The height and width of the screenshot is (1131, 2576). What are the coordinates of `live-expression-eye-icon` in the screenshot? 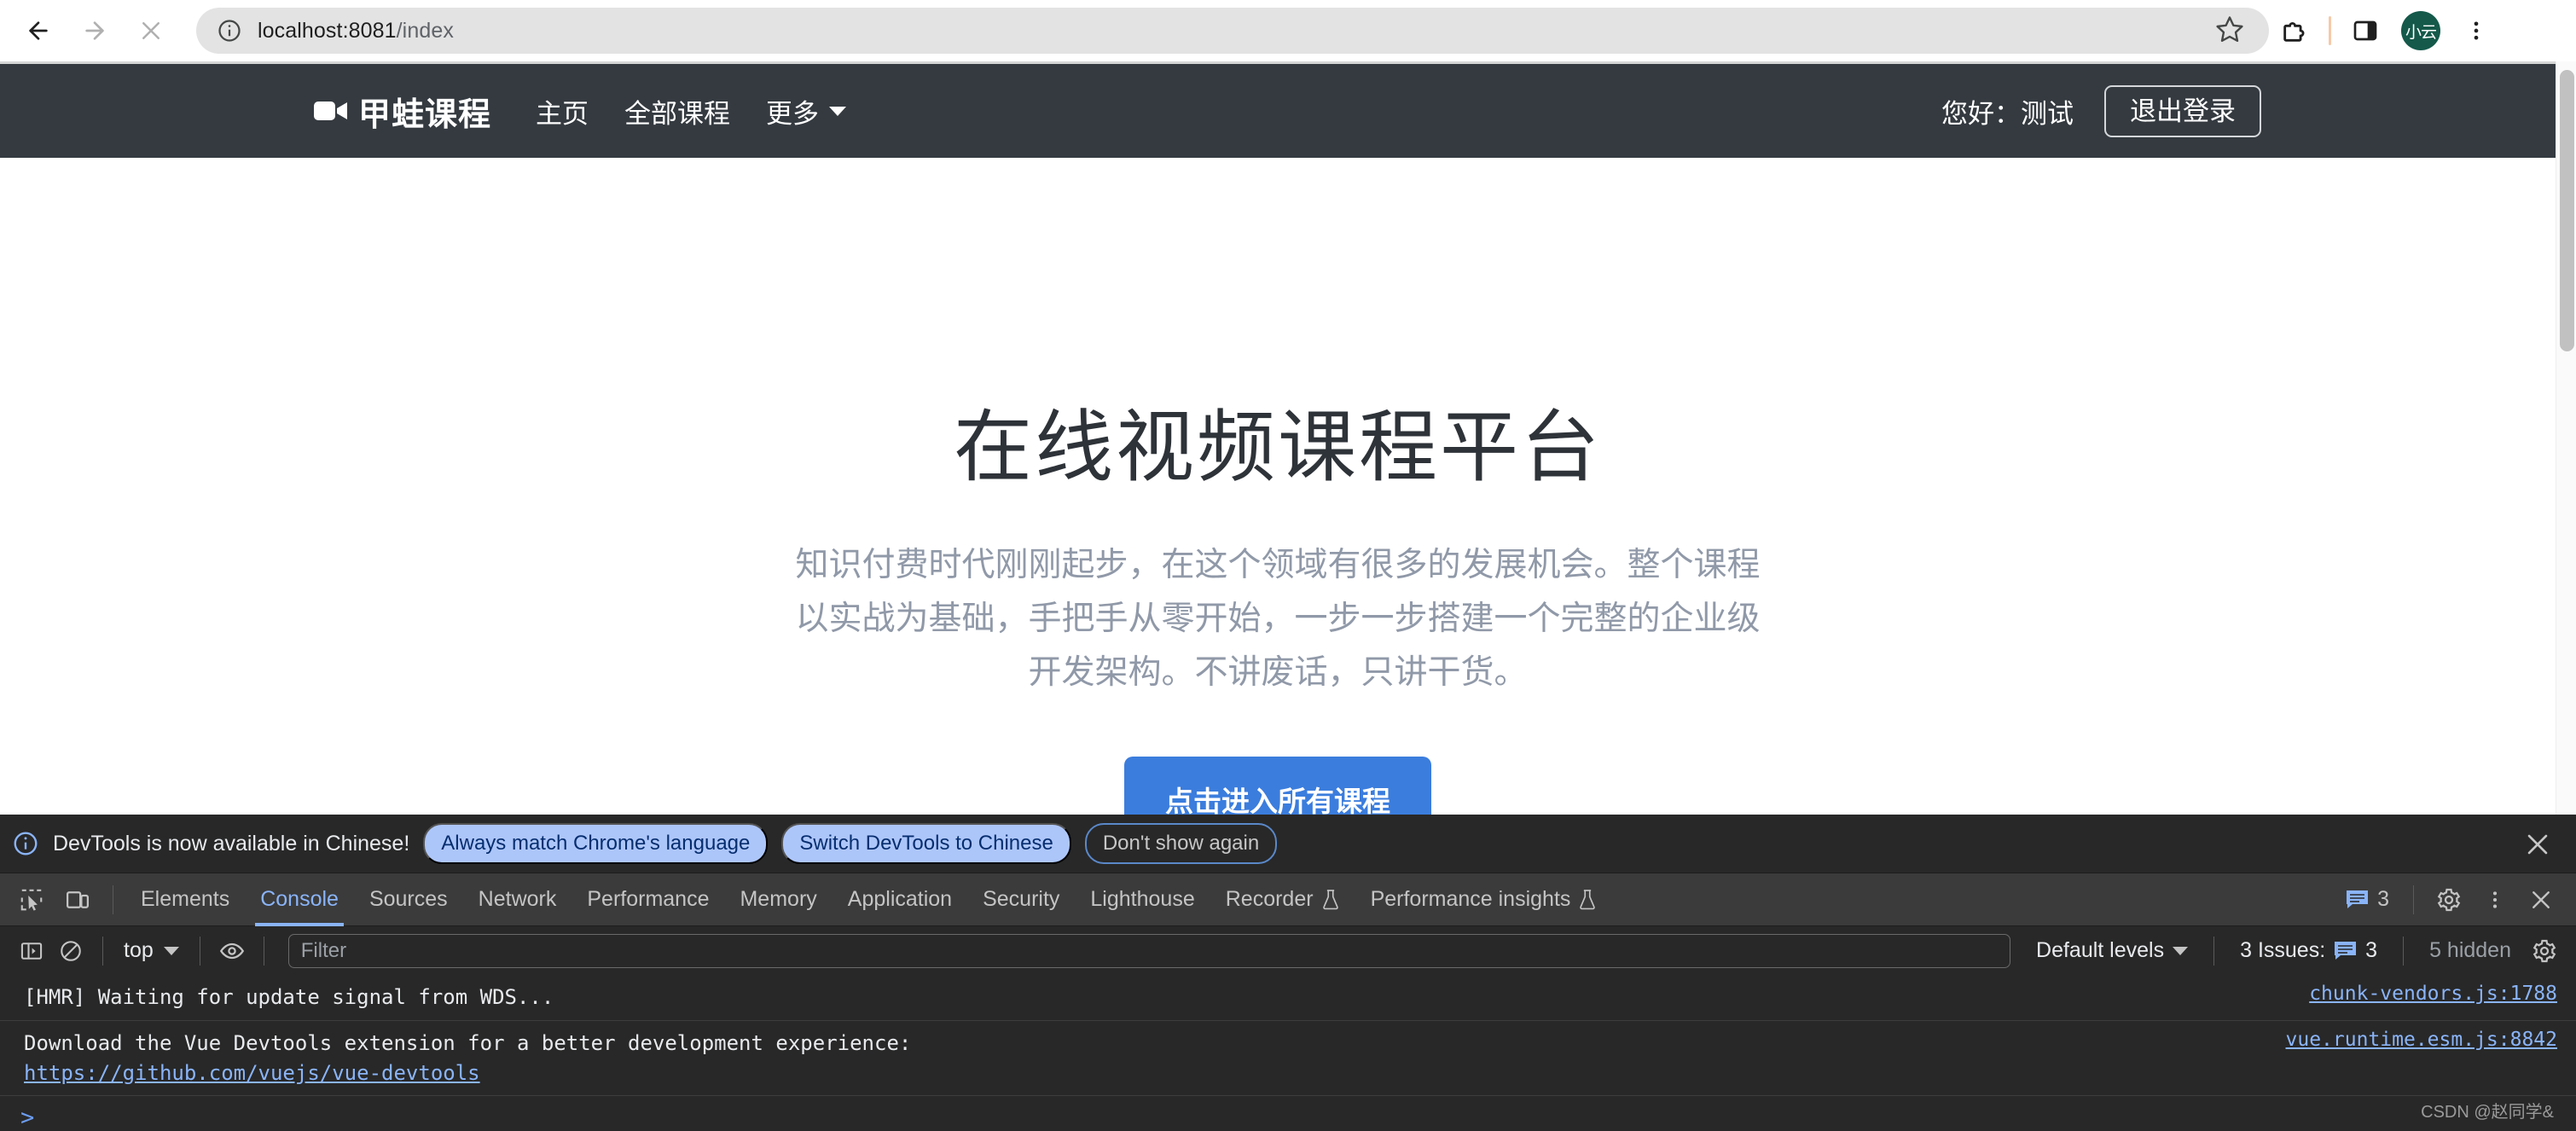 It's located at (232, 951).